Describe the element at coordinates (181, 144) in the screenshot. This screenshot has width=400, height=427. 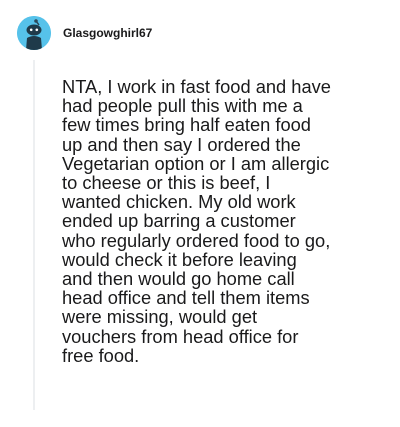
I see `comment-text-line: up and then say I ordered the` at that location.